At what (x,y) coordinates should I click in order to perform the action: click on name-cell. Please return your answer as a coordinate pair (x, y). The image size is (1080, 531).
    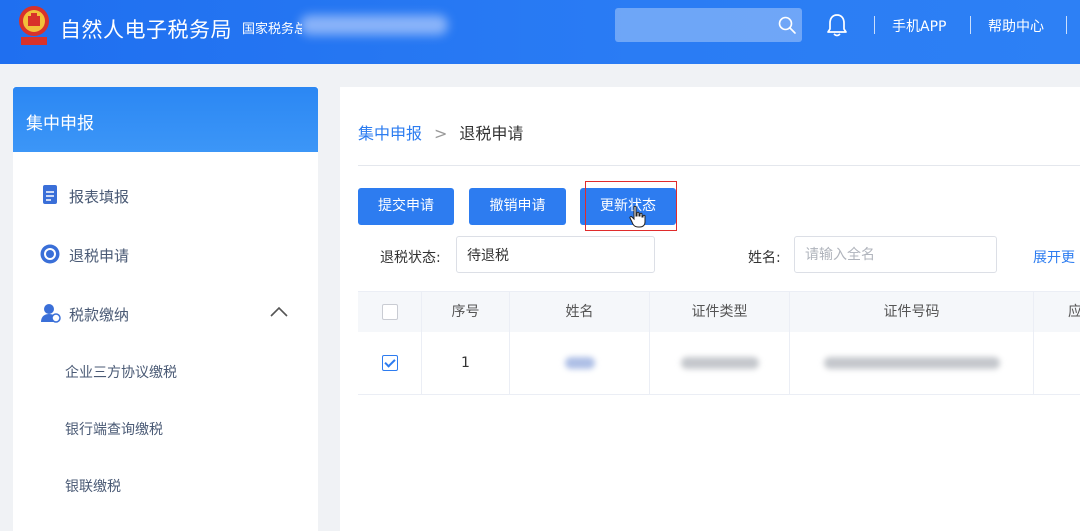
    Looking at the image, I should click on (580, 363).